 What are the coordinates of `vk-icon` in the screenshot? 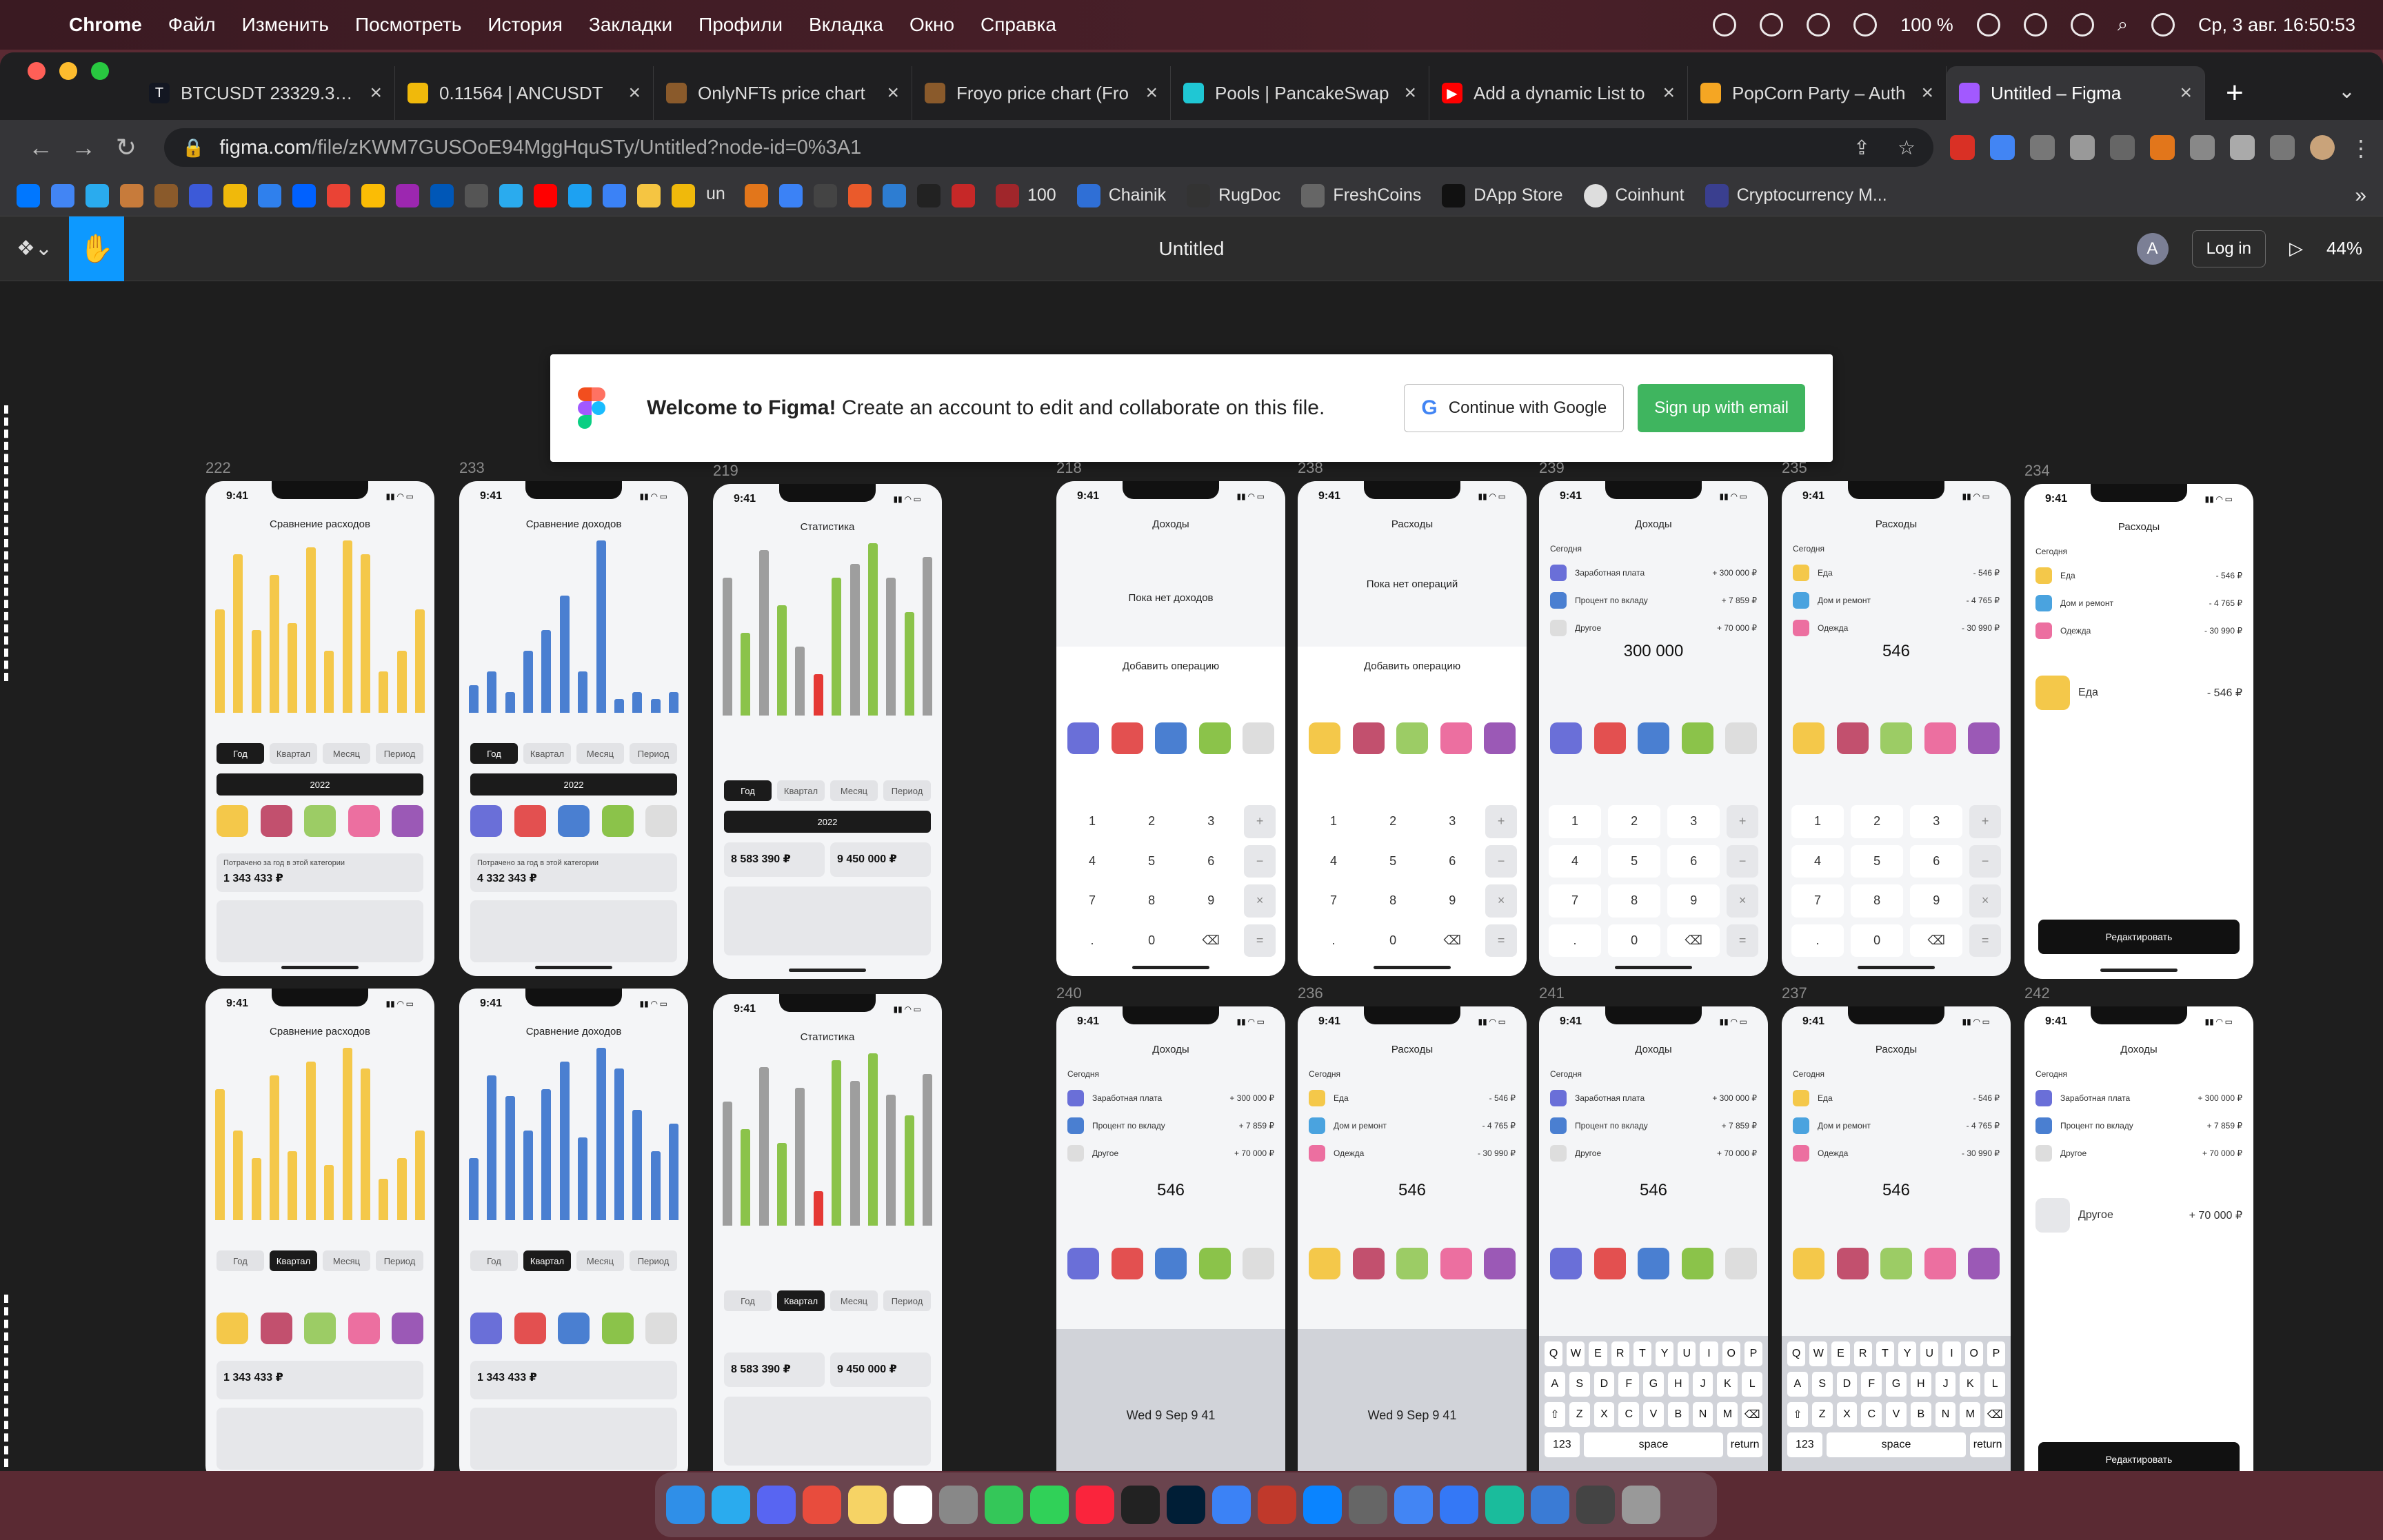 It's located at (28, 195).